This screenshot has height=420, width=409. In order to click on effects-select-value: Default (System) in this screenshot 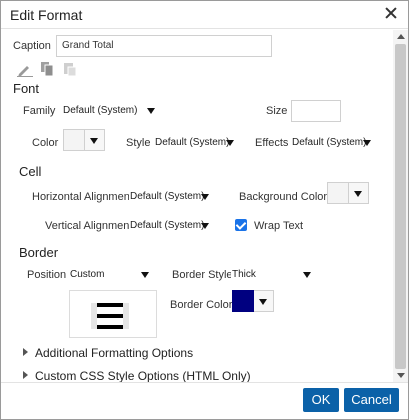, I will do `click(329, 142)`.